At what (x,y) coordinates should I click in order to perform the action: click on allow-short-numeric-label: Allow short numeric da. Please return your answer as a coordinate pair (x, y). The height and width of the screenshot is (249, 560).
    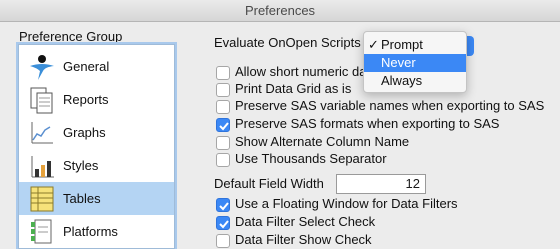
    Looking at the image, I should click on (301, 71).